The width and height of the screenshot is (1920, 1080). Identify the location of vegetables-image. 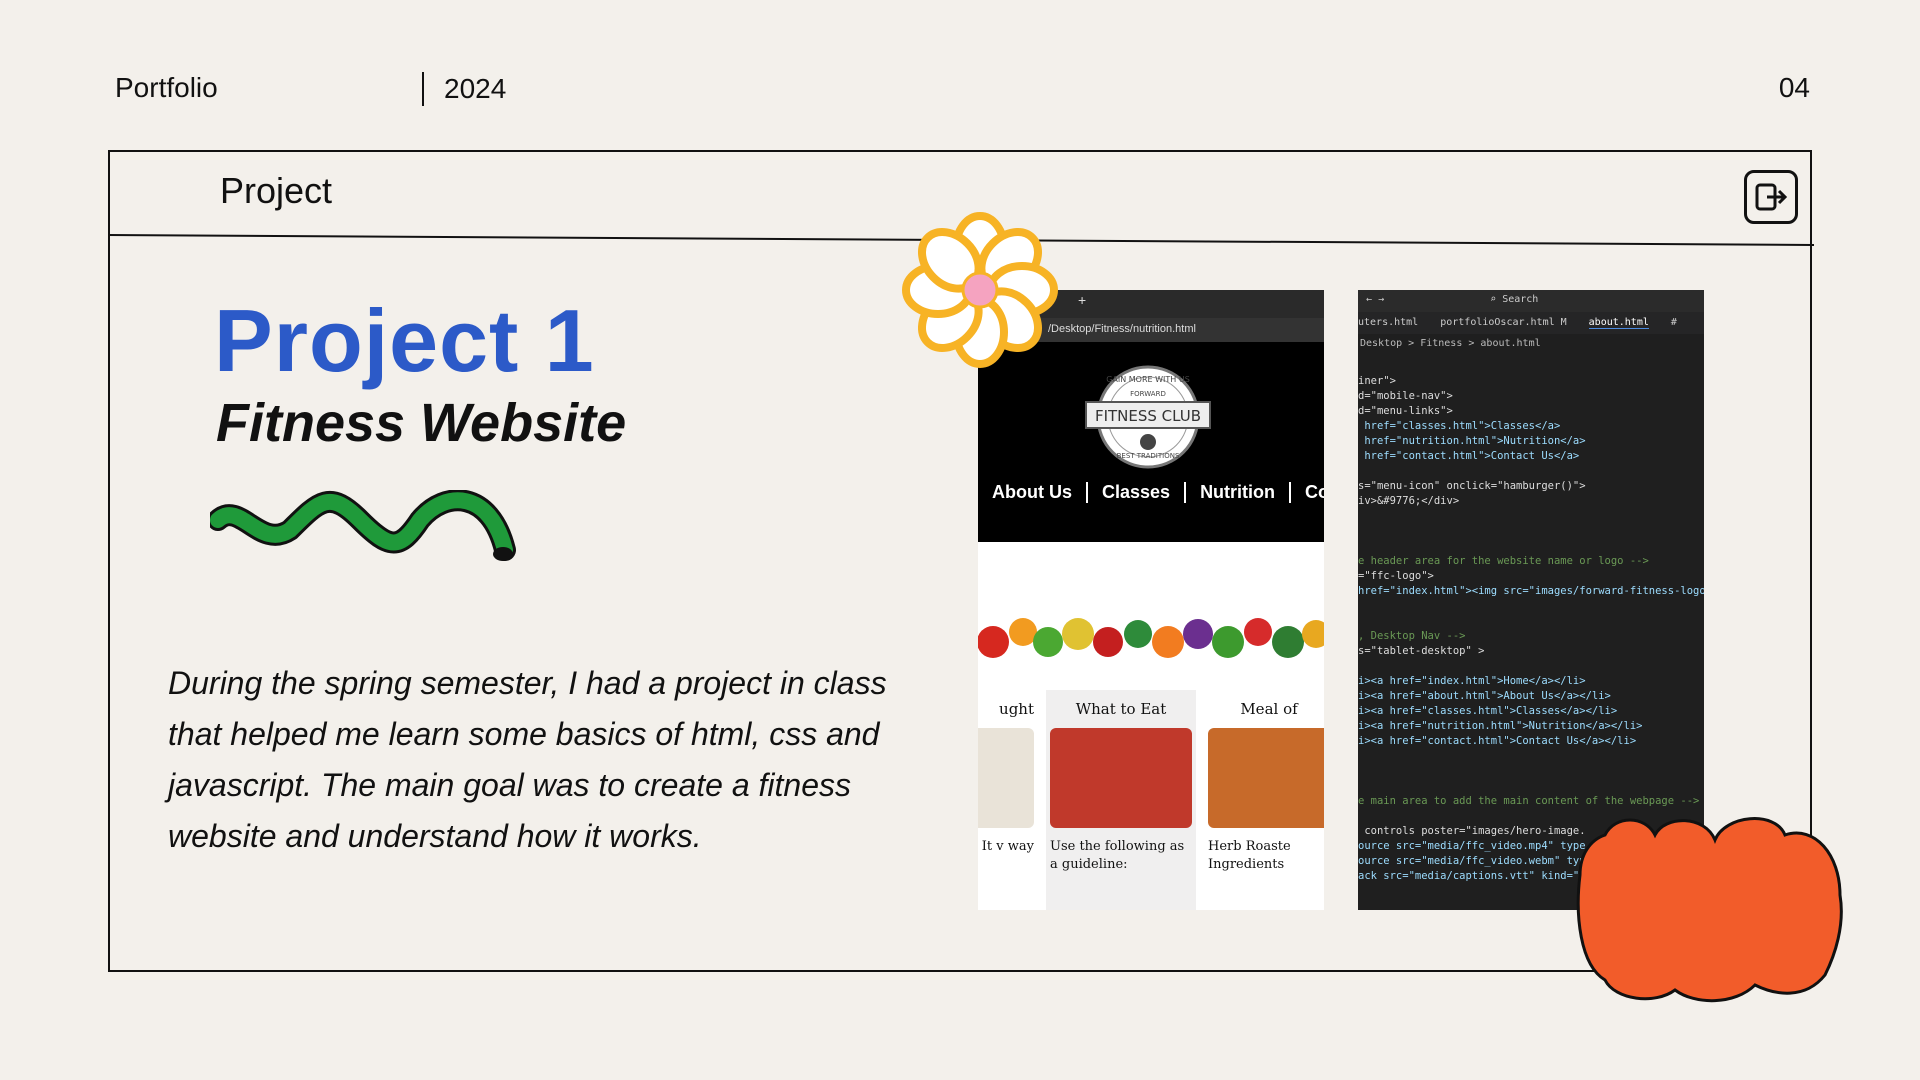
(1151, 627).